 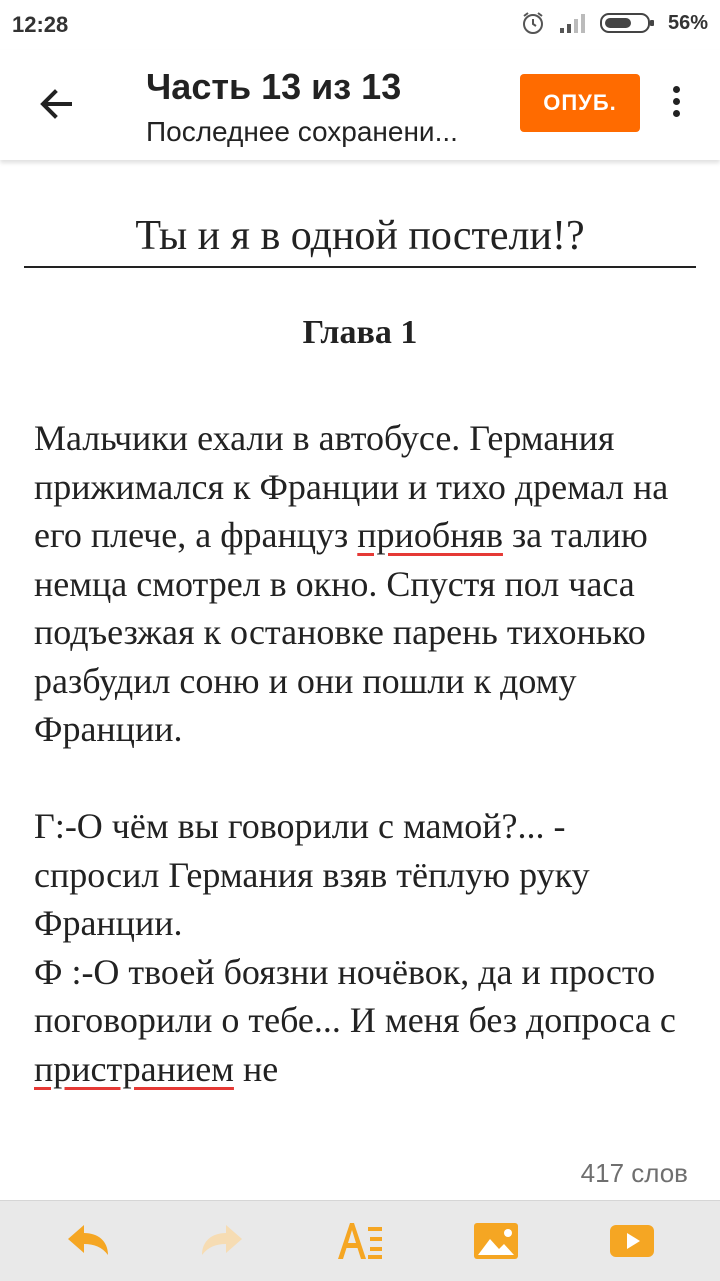 What do you see at coordinates (56, 104) in the screenshot?
I see `back-arrow-icon` at bounding box center [56, 104].